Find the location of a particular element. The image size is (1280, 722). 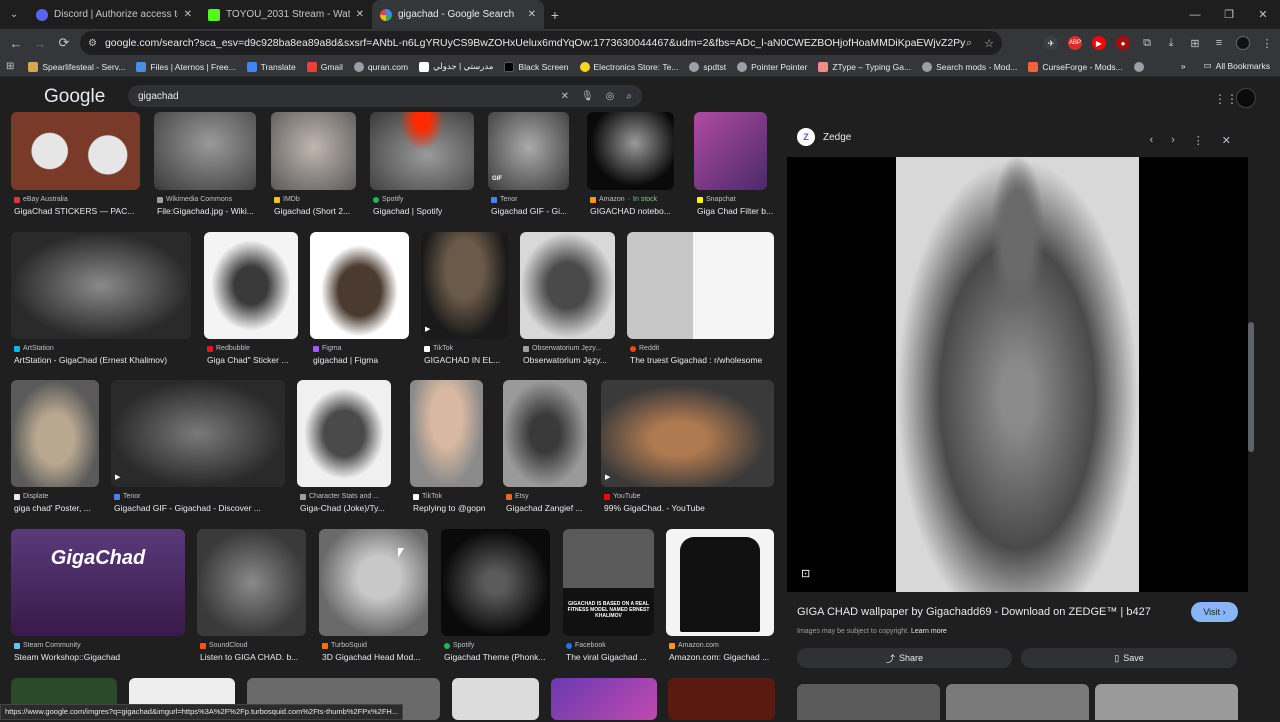

bookmark-star-icon: ☆ is located at coordinates (989, 43).